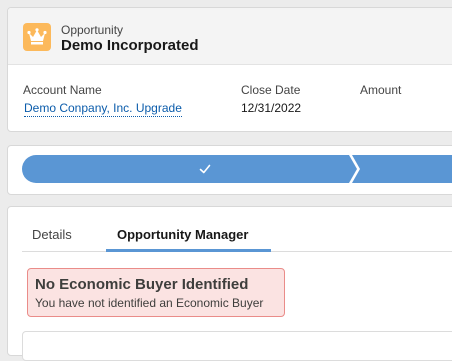 This screenshot has height=361, width=452. What do you see at coordinates (130, 45) in the screenshot?
I see `record-name: Demo Incorporated` at bounding box center [130, 45].